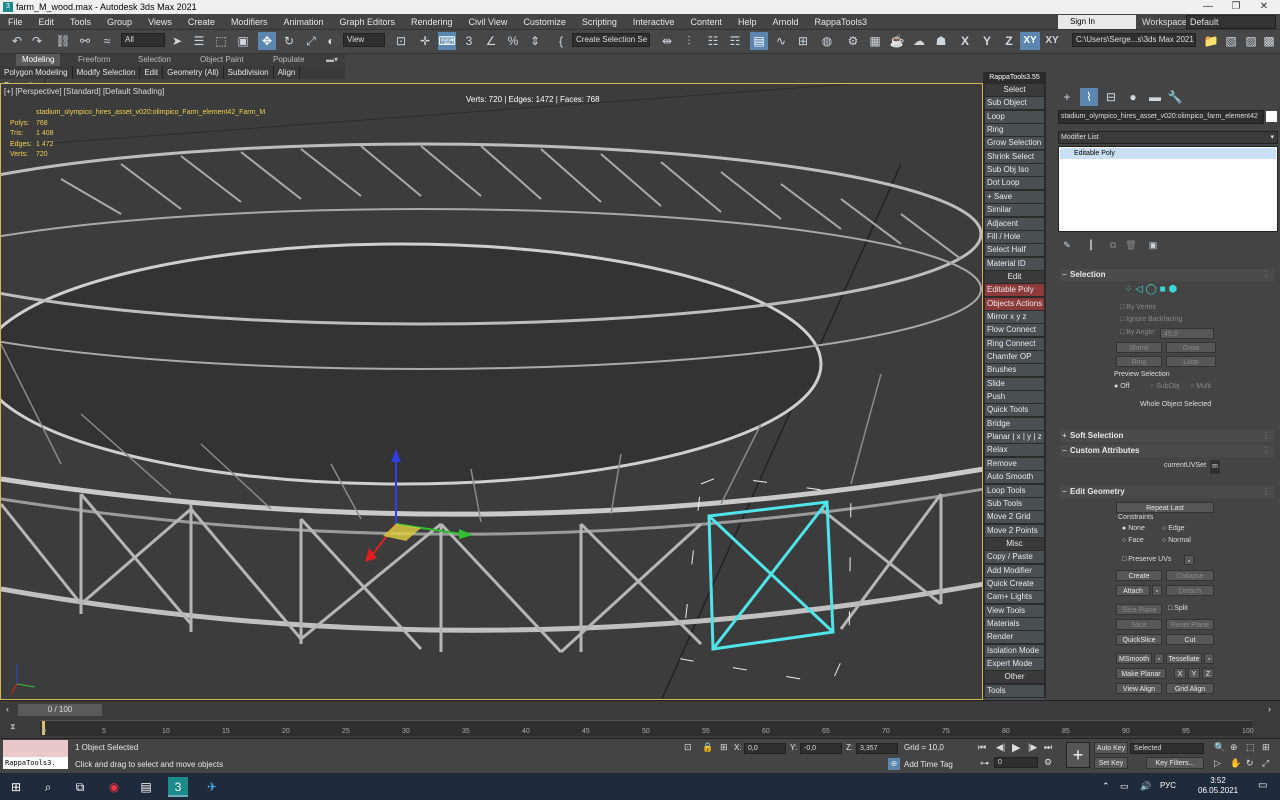 This screenshot has height=800, width=1280. Describe the element at coordinates (37, 41) in the screenshot. I see `redo-icon: ↷` at that location.